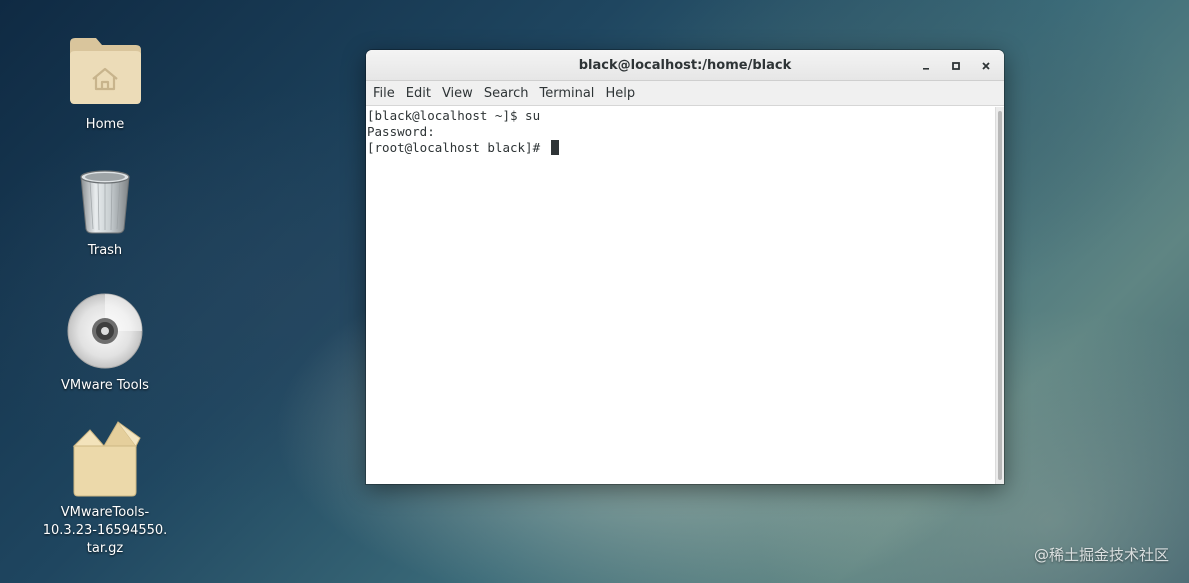  Describe the element at coordinates (566, 93) in the screenshot. I see `menu-terminal: Terminal` at that location.